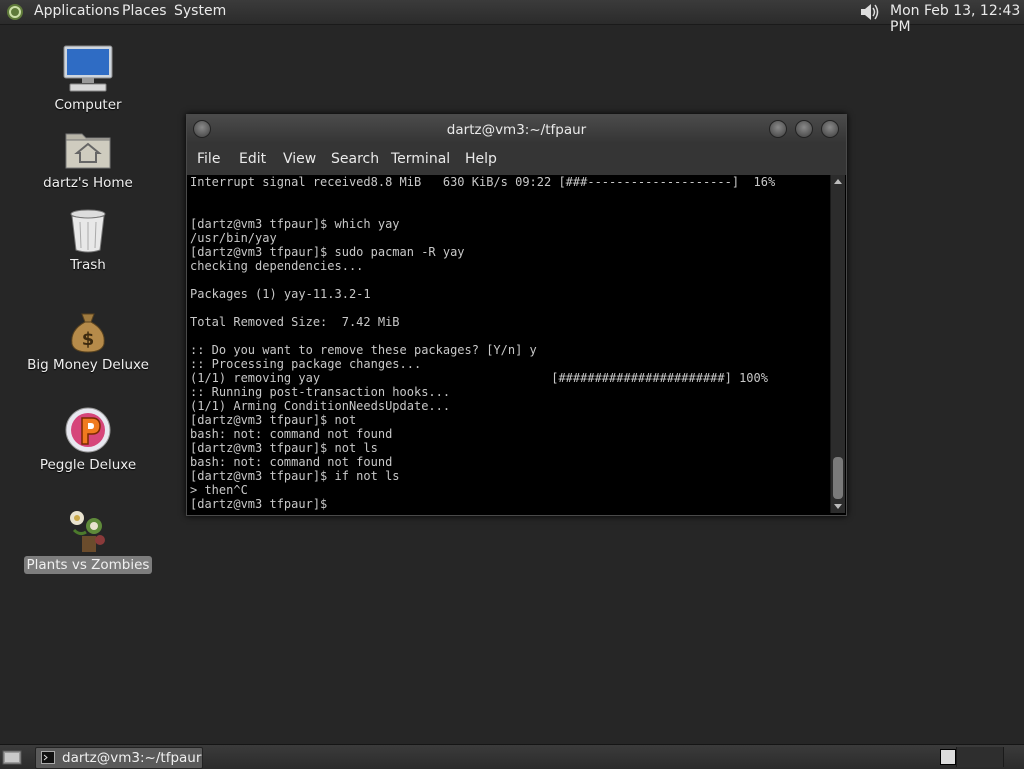 This screenshot has width=1024, height=769. What do you see at coordinates (200, 11) in the screenshot?
I see `system-menu: System` at bounding box center [200, 11].